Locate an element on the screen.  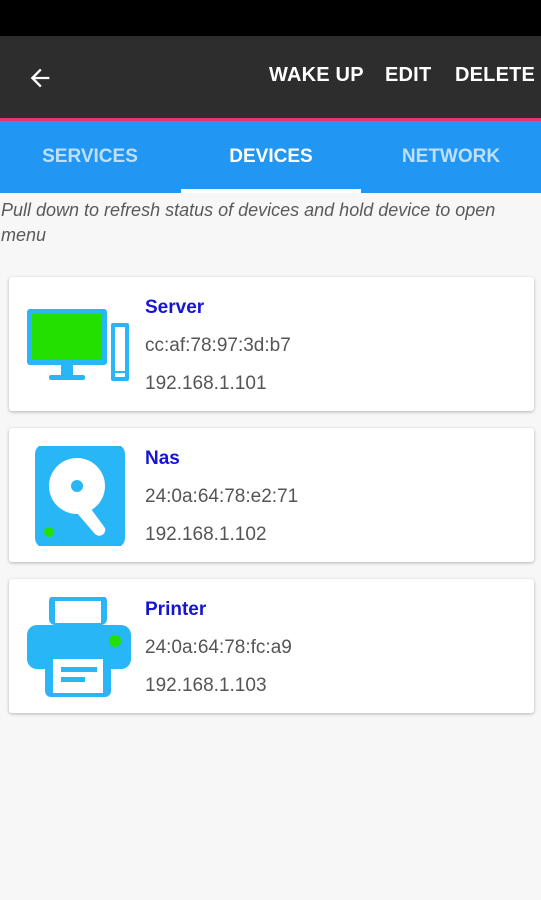
edit-button: EDIT is located at coordinates (408, 75).